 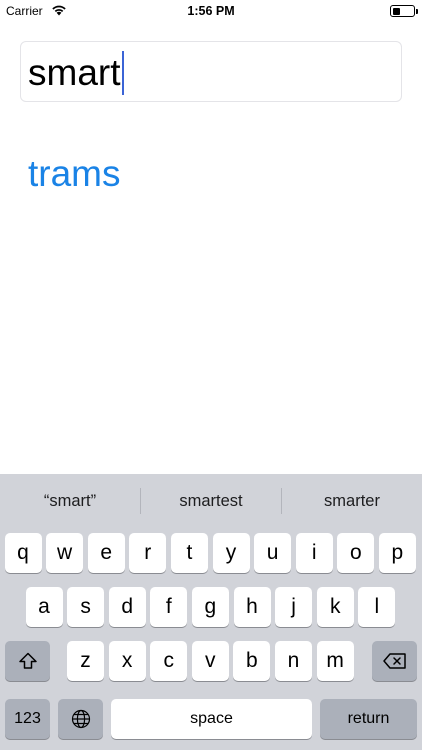 What do you see at coordinates (70, 501) in the screenshot?
I see `suggestion-1: “smart”` at bounding box center [70, 501].